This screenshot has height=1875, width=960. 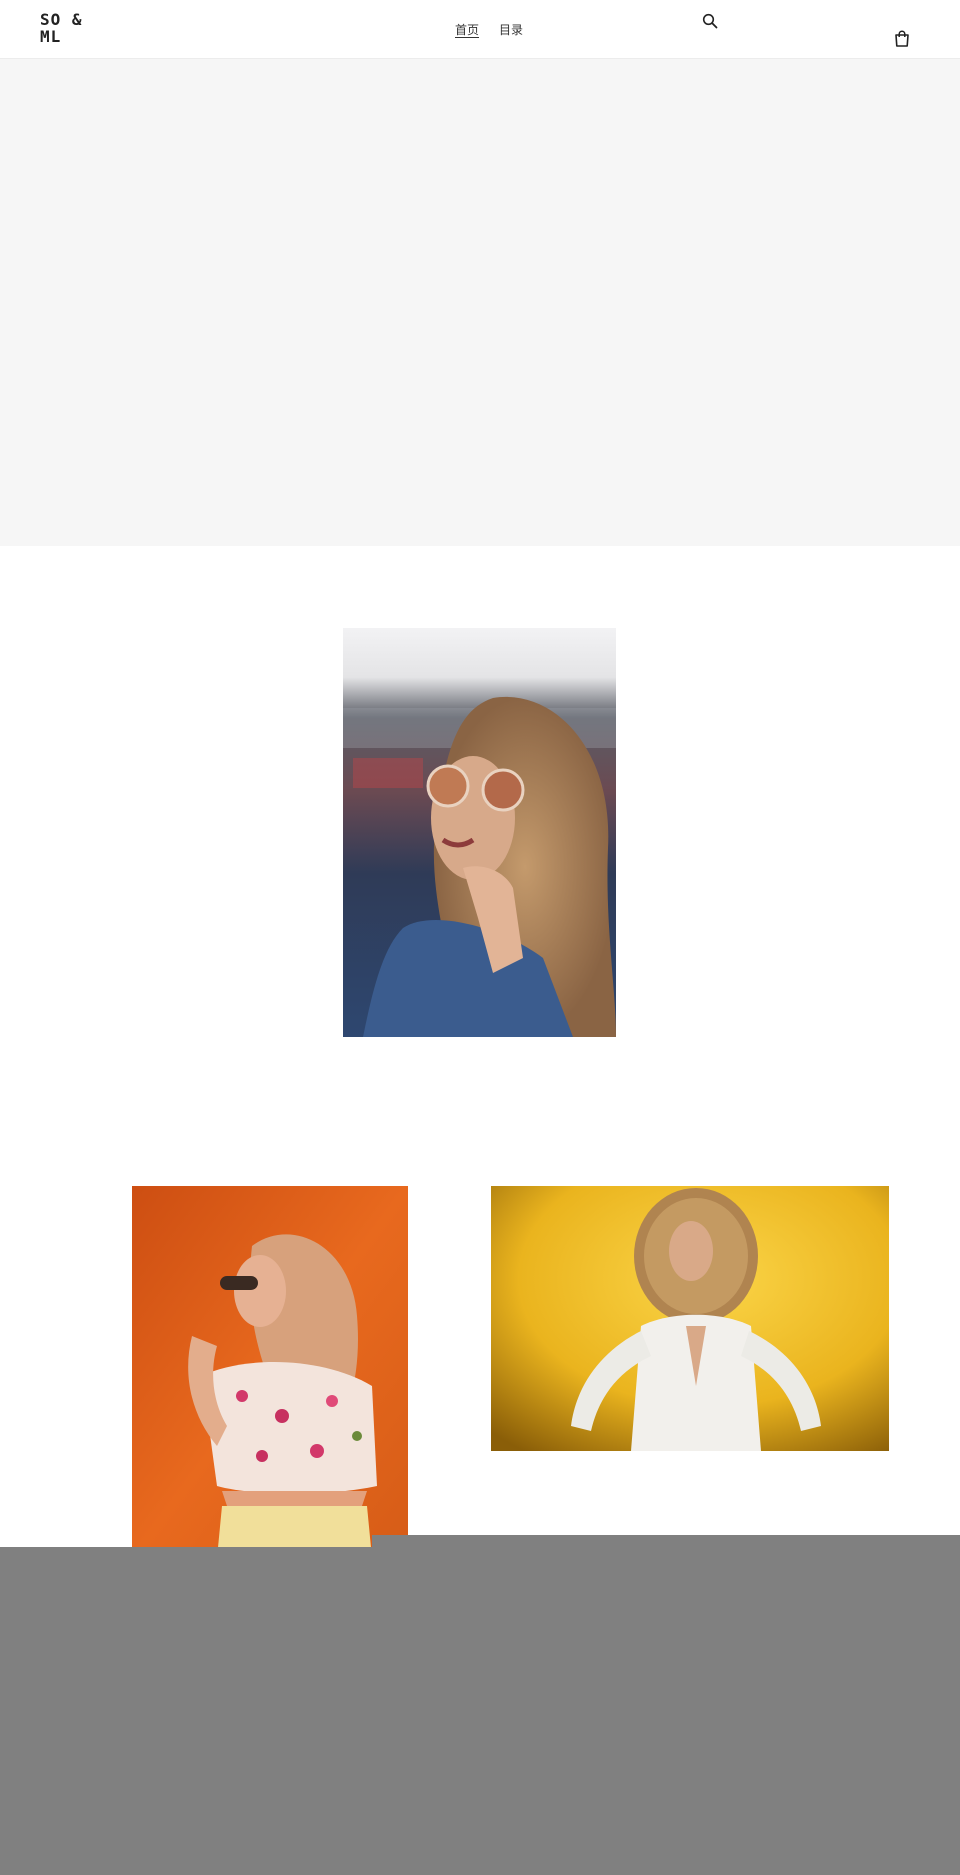 I want to click on woman-with-sunglasses-photo, so click(x=479, y=832).